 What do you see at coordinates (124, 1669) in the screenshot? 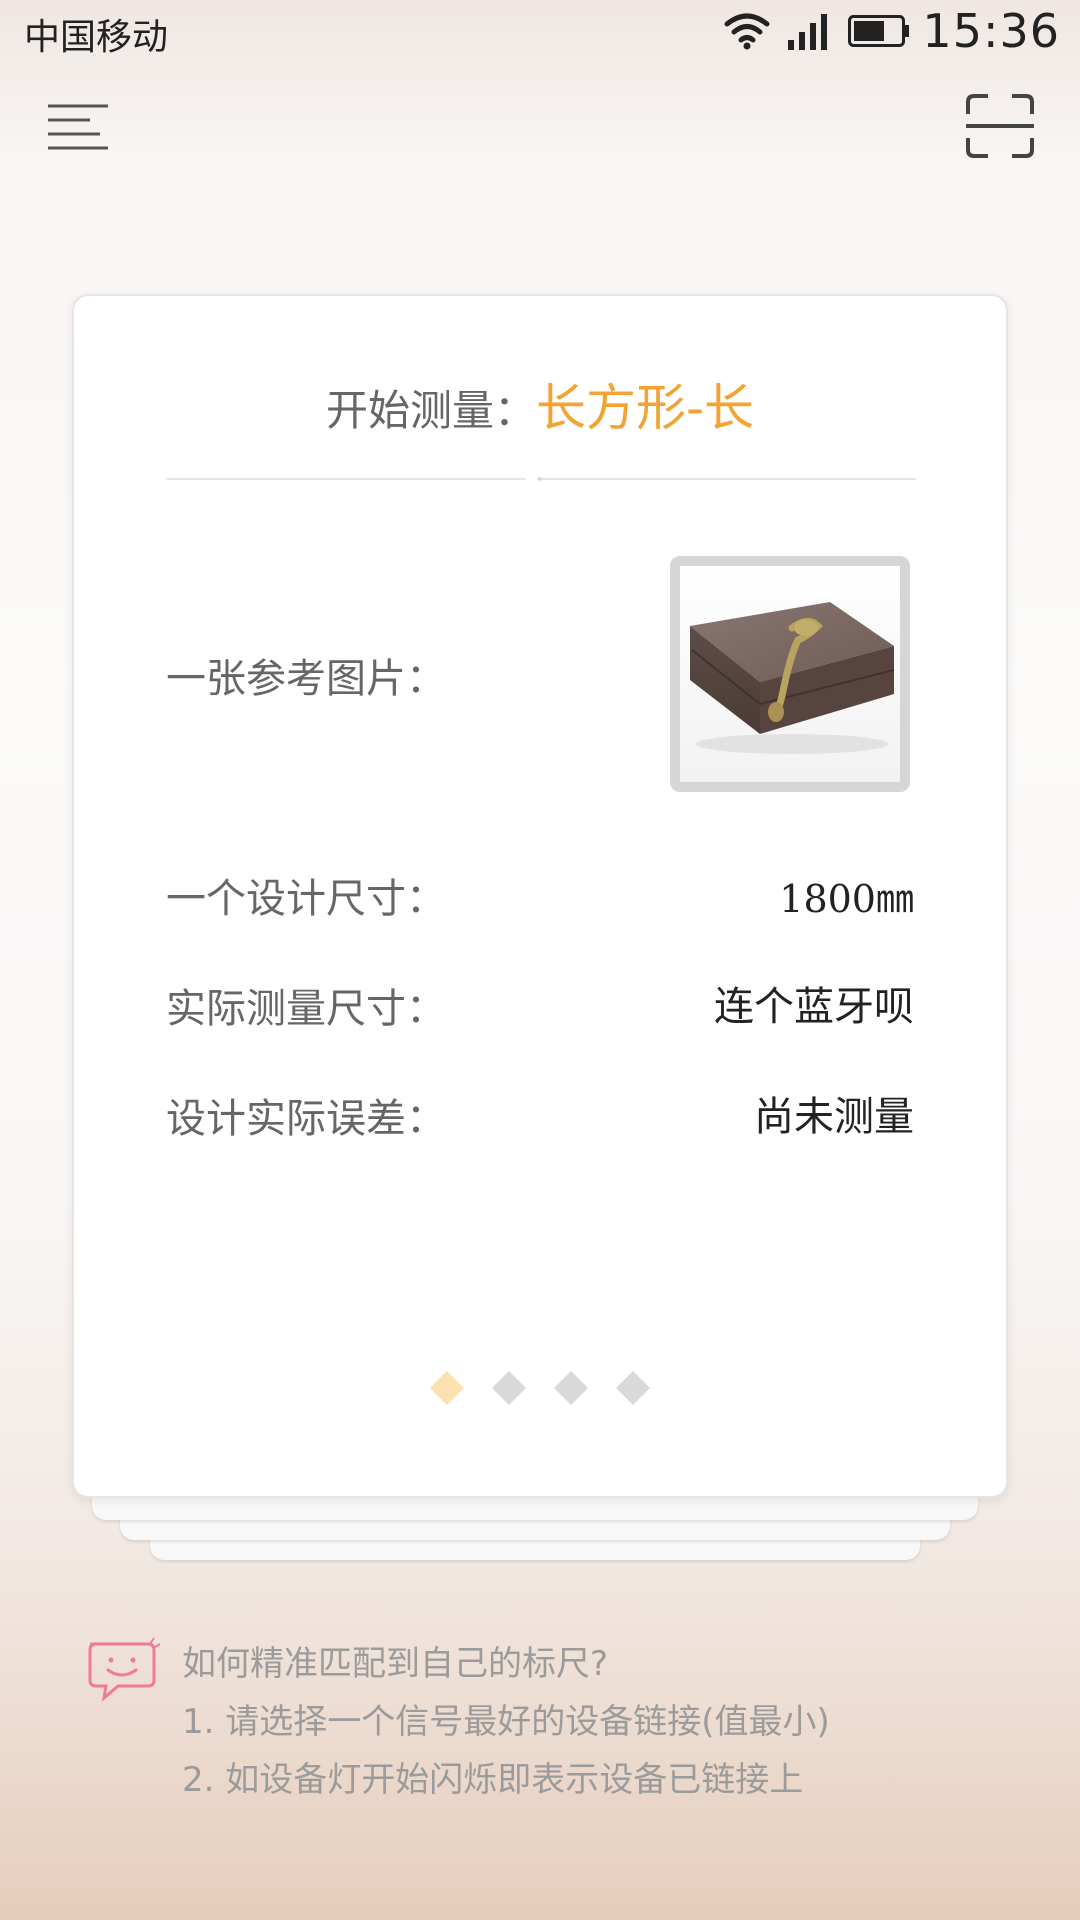
I see `smiley-chat-icon` at bounding box center [124, 1669].